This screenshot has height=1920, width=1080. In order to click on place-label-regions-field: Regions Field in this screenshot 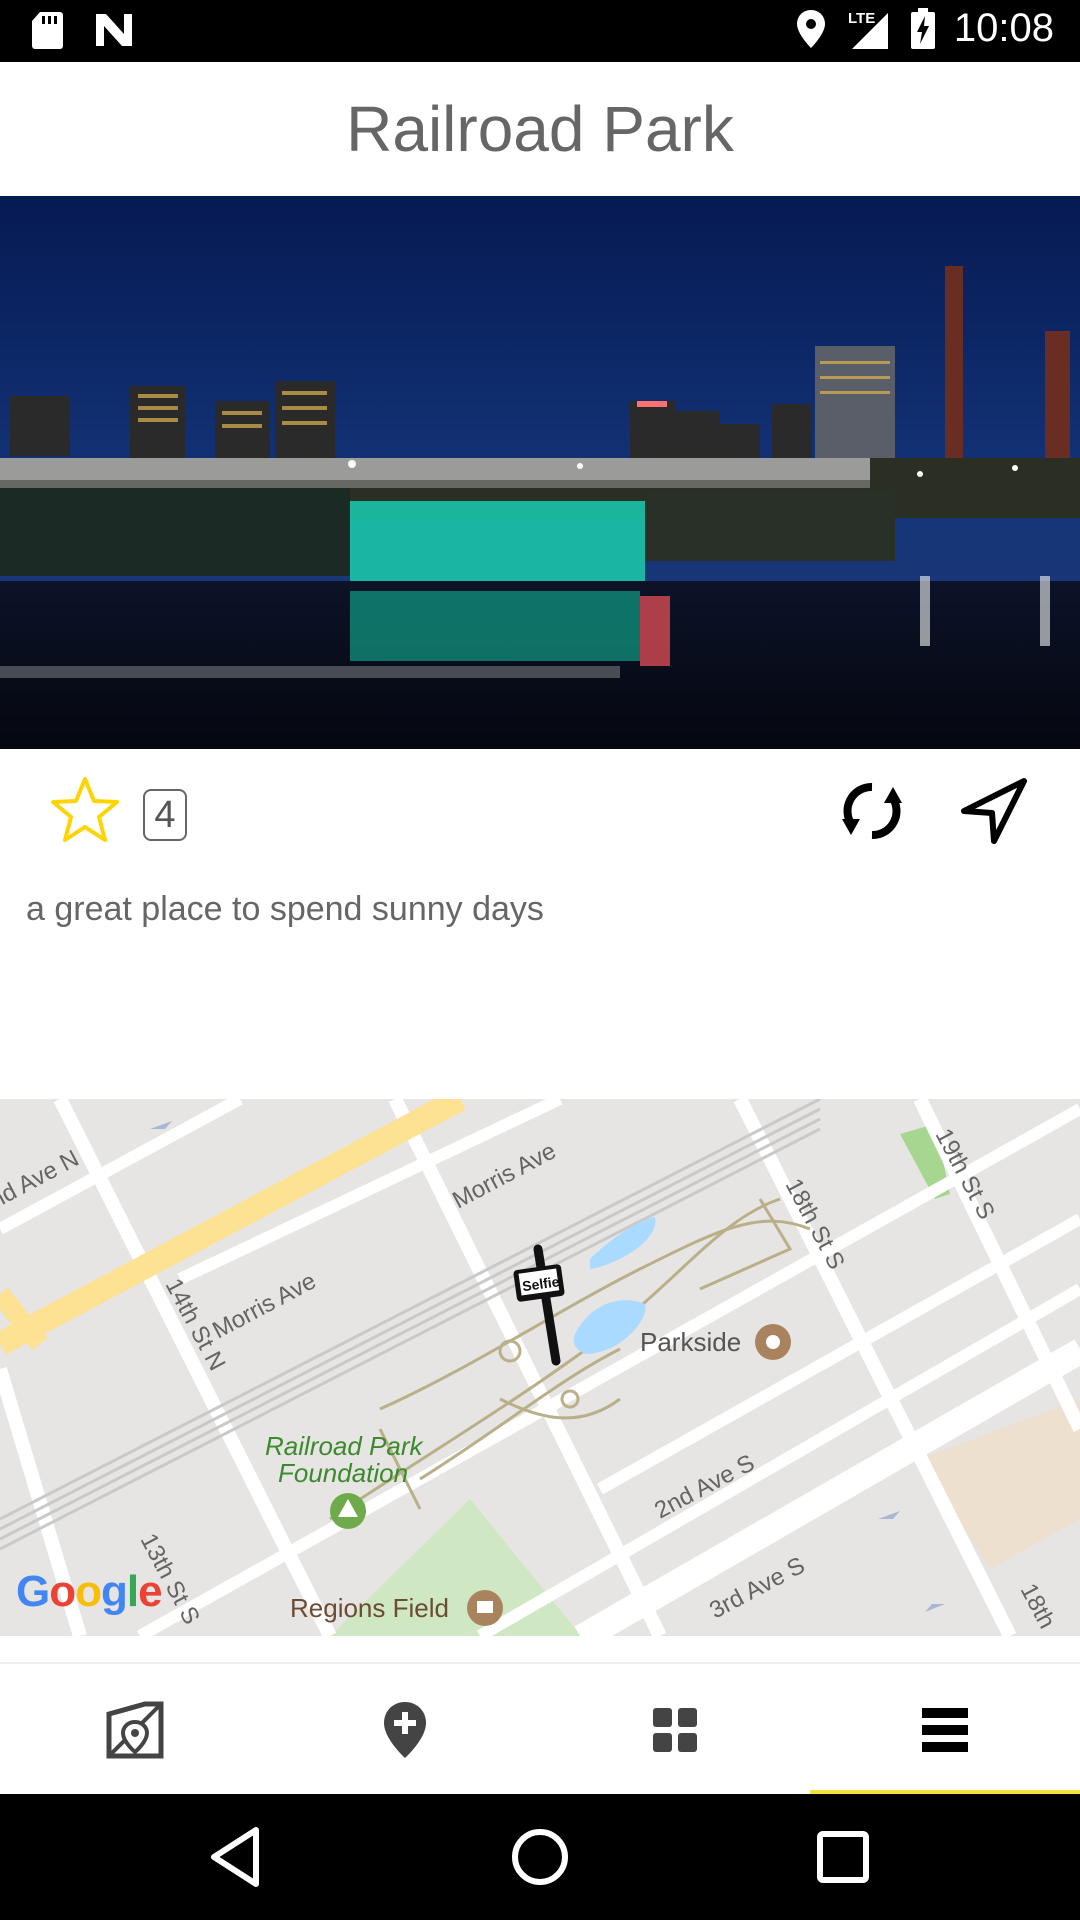, I will do `click(369, 1608)`.